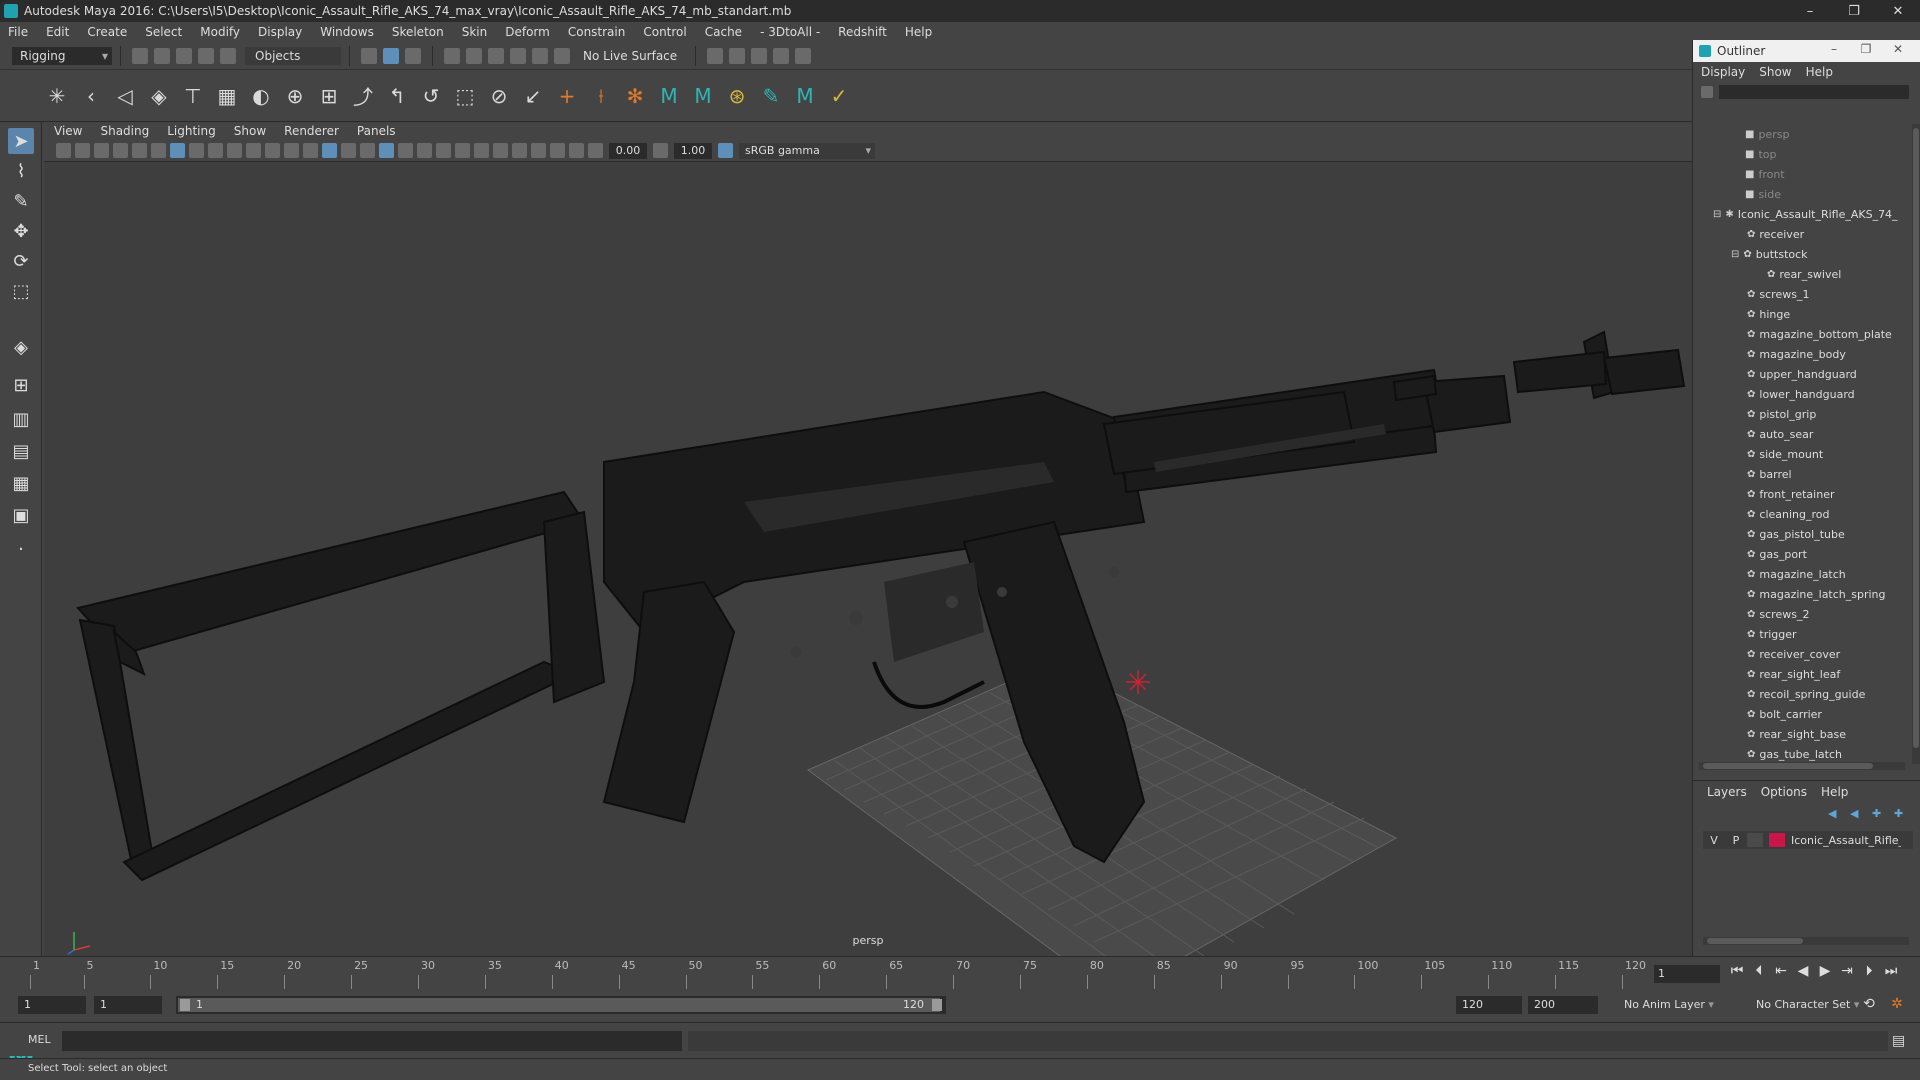 This screenshot has width=1920, height=1080. What do you see at coordinates (737, 96) in the screenshot?
I see `blend-shape-icon: ⊛` at bounding box center [737, 96].